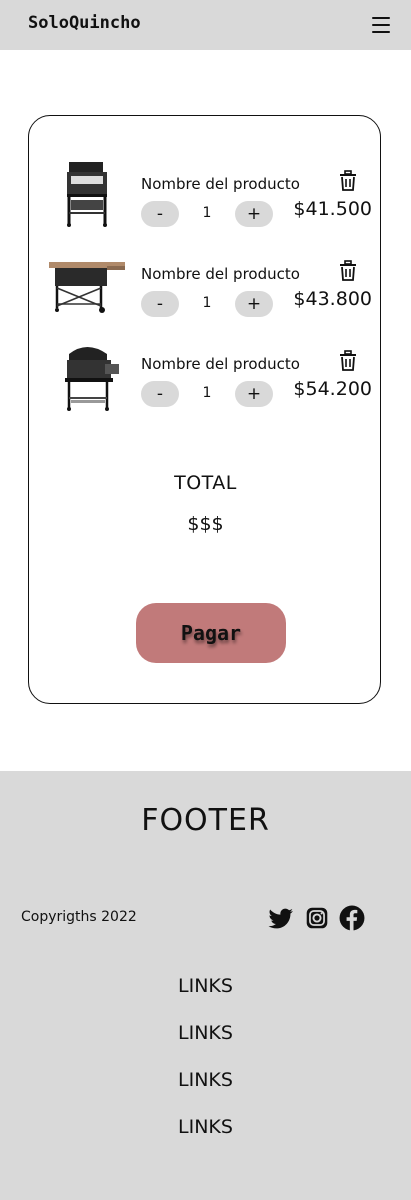 This screenshot has width=411, height=1200. Describe the element at coordinates (352, 918) in the screenshot. I see `facebook-icon` at that location.